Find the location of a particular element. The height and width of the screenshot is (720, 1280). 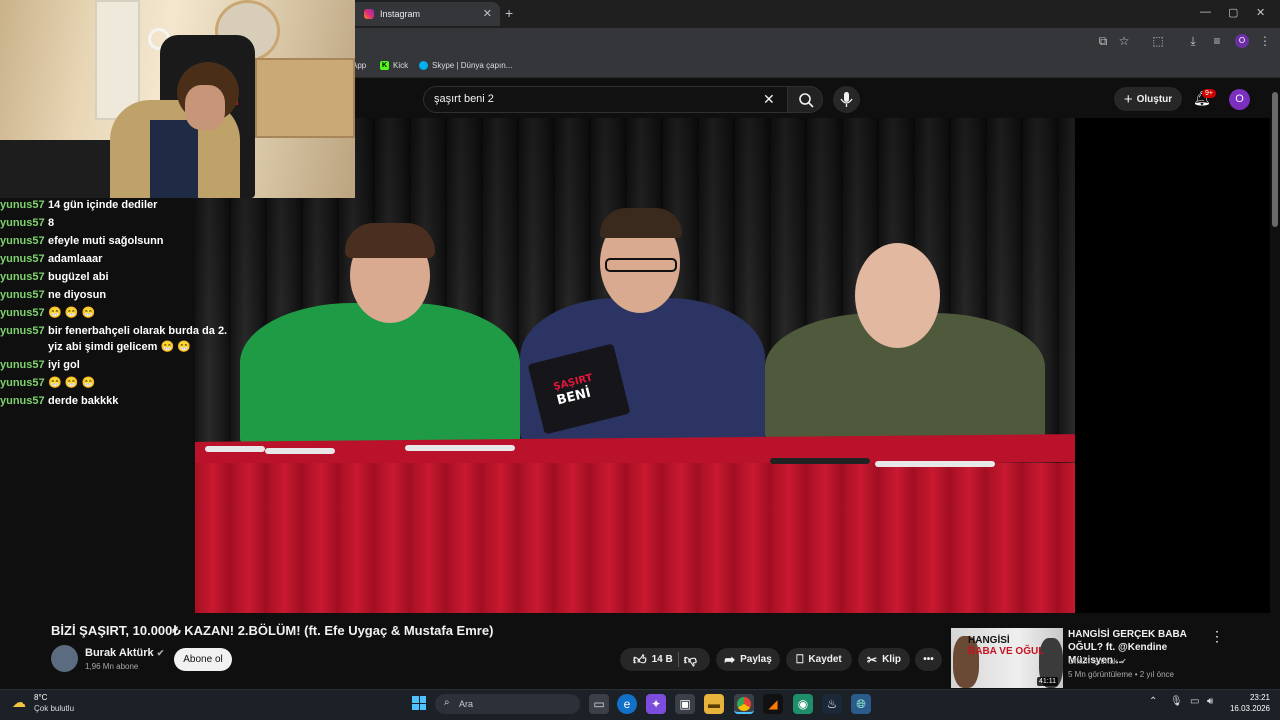

divider is located at coordinates (678, 659).